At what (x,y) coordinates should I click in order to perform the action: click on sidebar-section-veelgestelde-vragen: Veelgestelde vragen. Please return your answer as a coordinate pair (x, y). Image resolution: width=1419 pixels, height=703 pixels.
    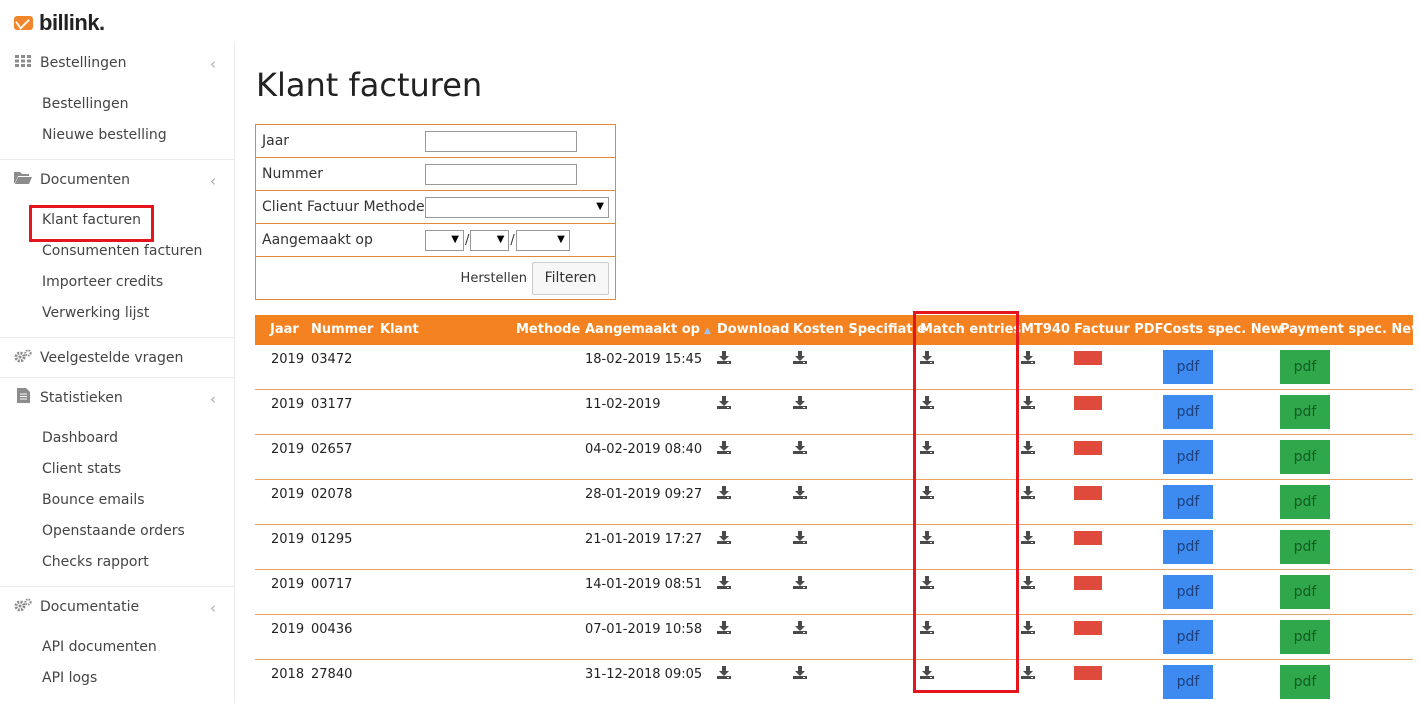
    Looking at the image, I should click on (117, 357).